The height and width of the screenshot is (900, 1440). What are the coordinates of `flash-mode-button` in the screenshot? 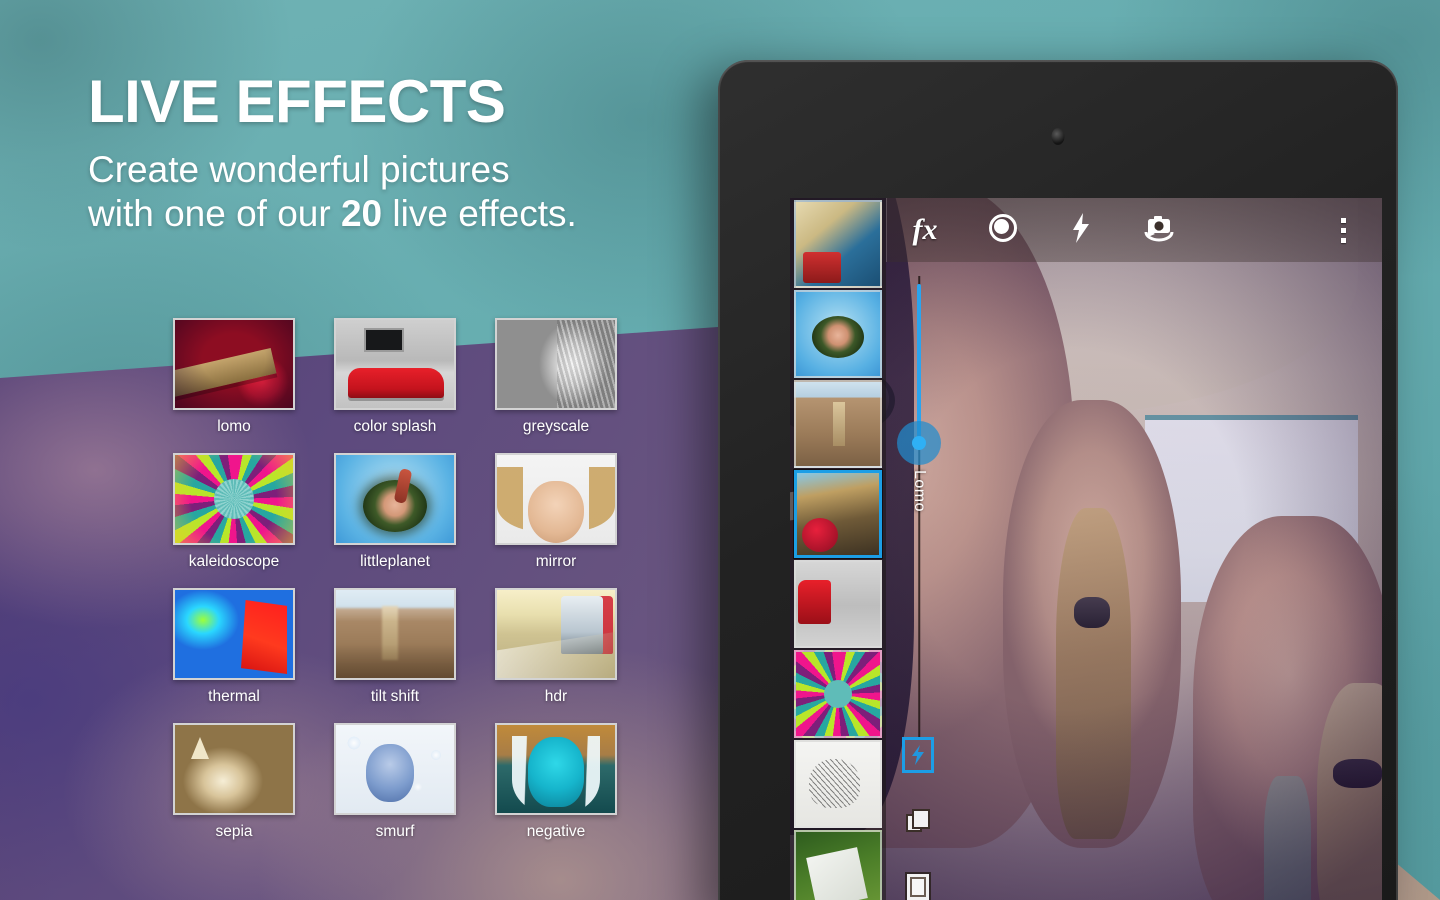 It's located at (918, 755).